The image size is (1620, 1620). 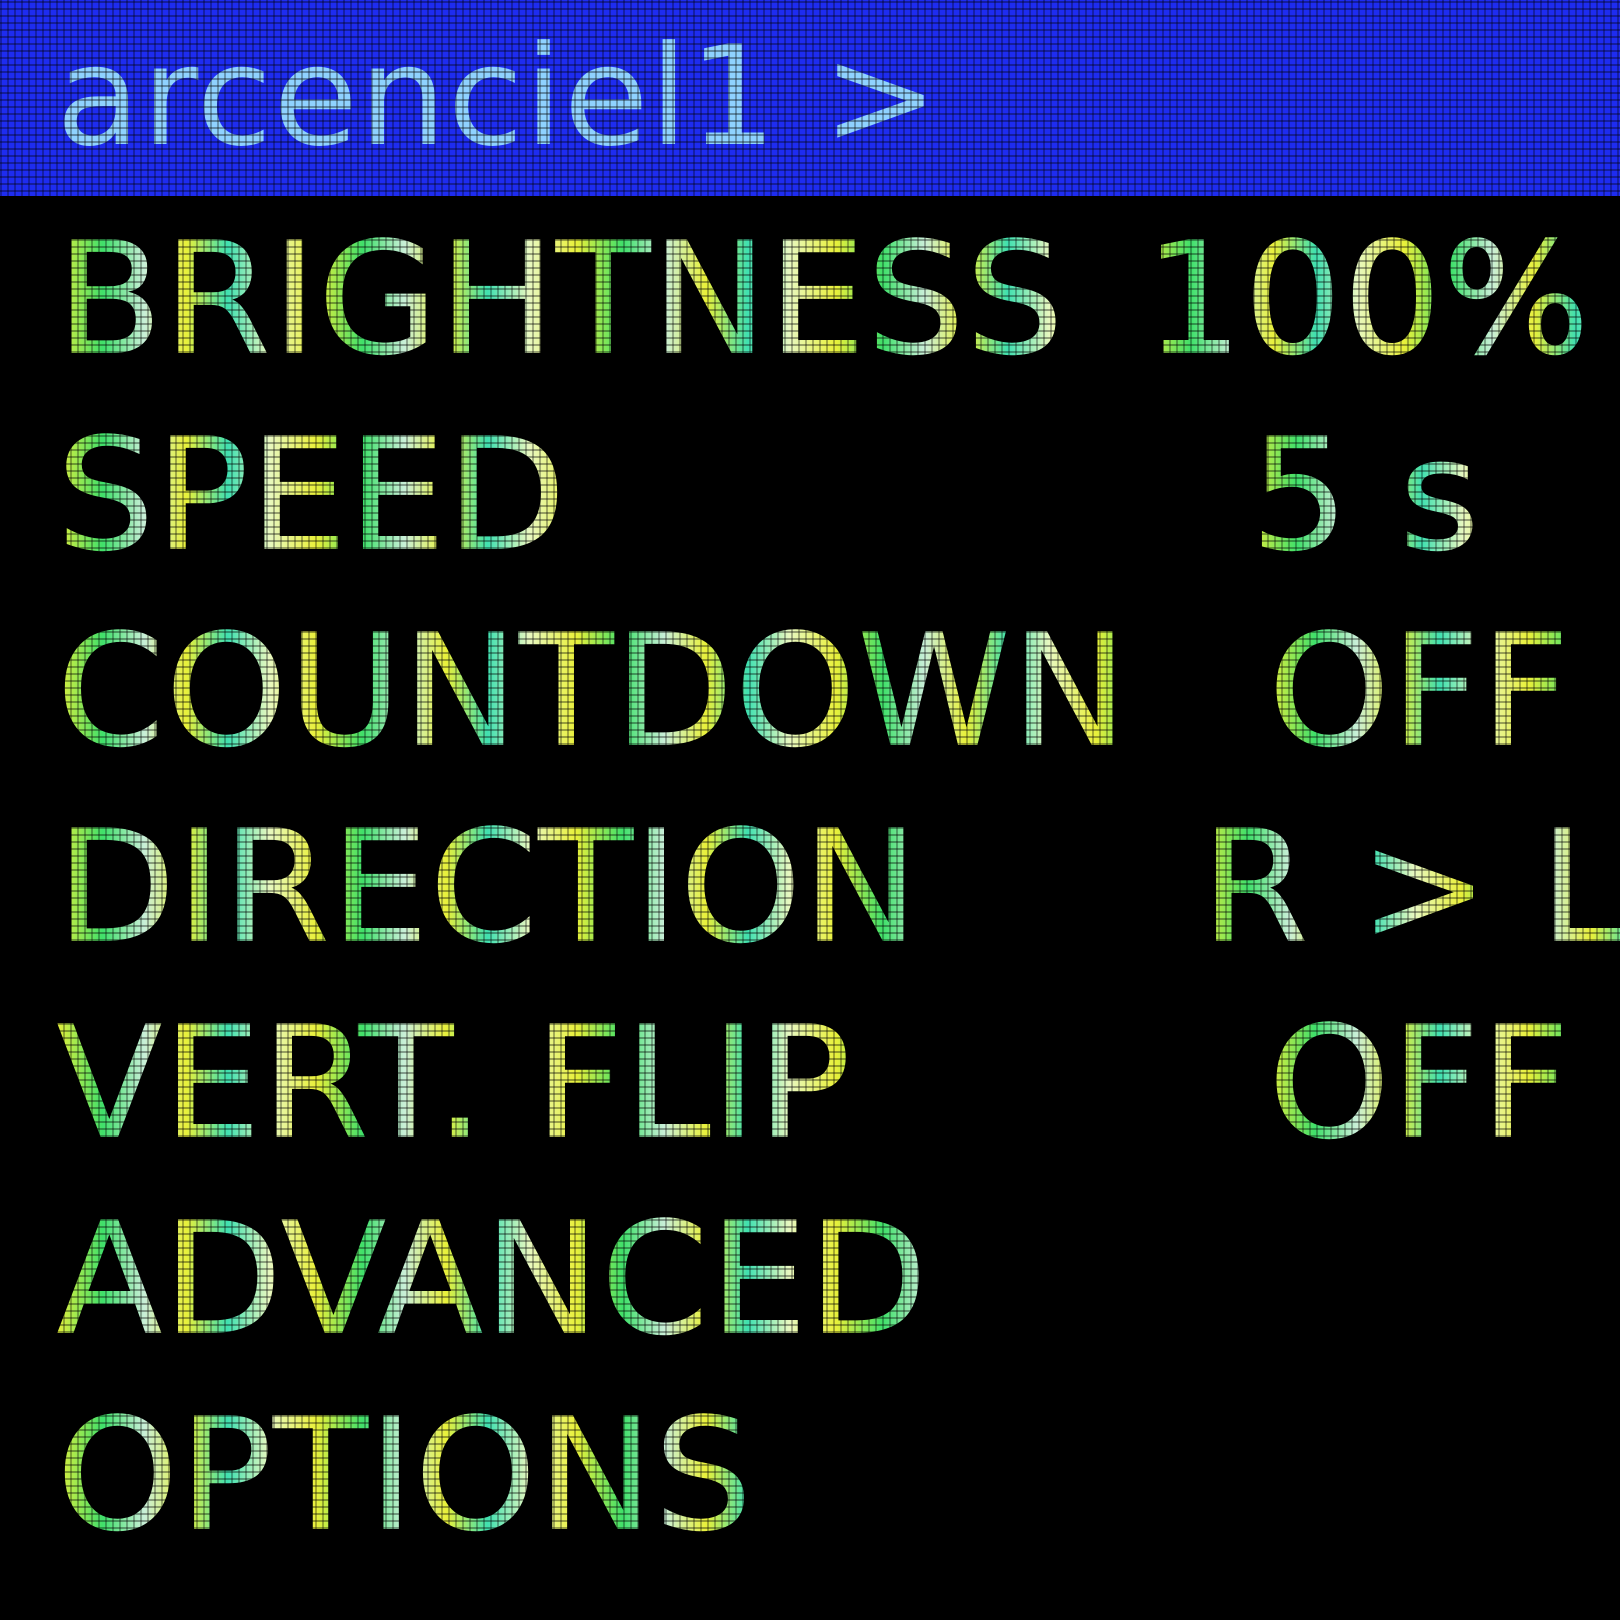 I want to click on menu-item-value: 5 s, so click(x=1365, y=495).